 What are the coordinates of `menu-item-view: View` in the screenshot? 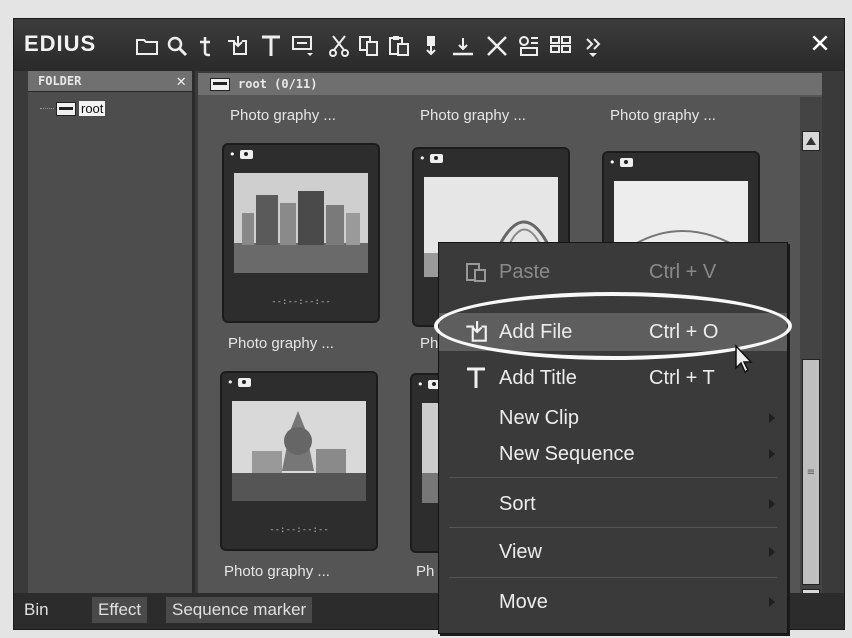 It's located at (613, 552).